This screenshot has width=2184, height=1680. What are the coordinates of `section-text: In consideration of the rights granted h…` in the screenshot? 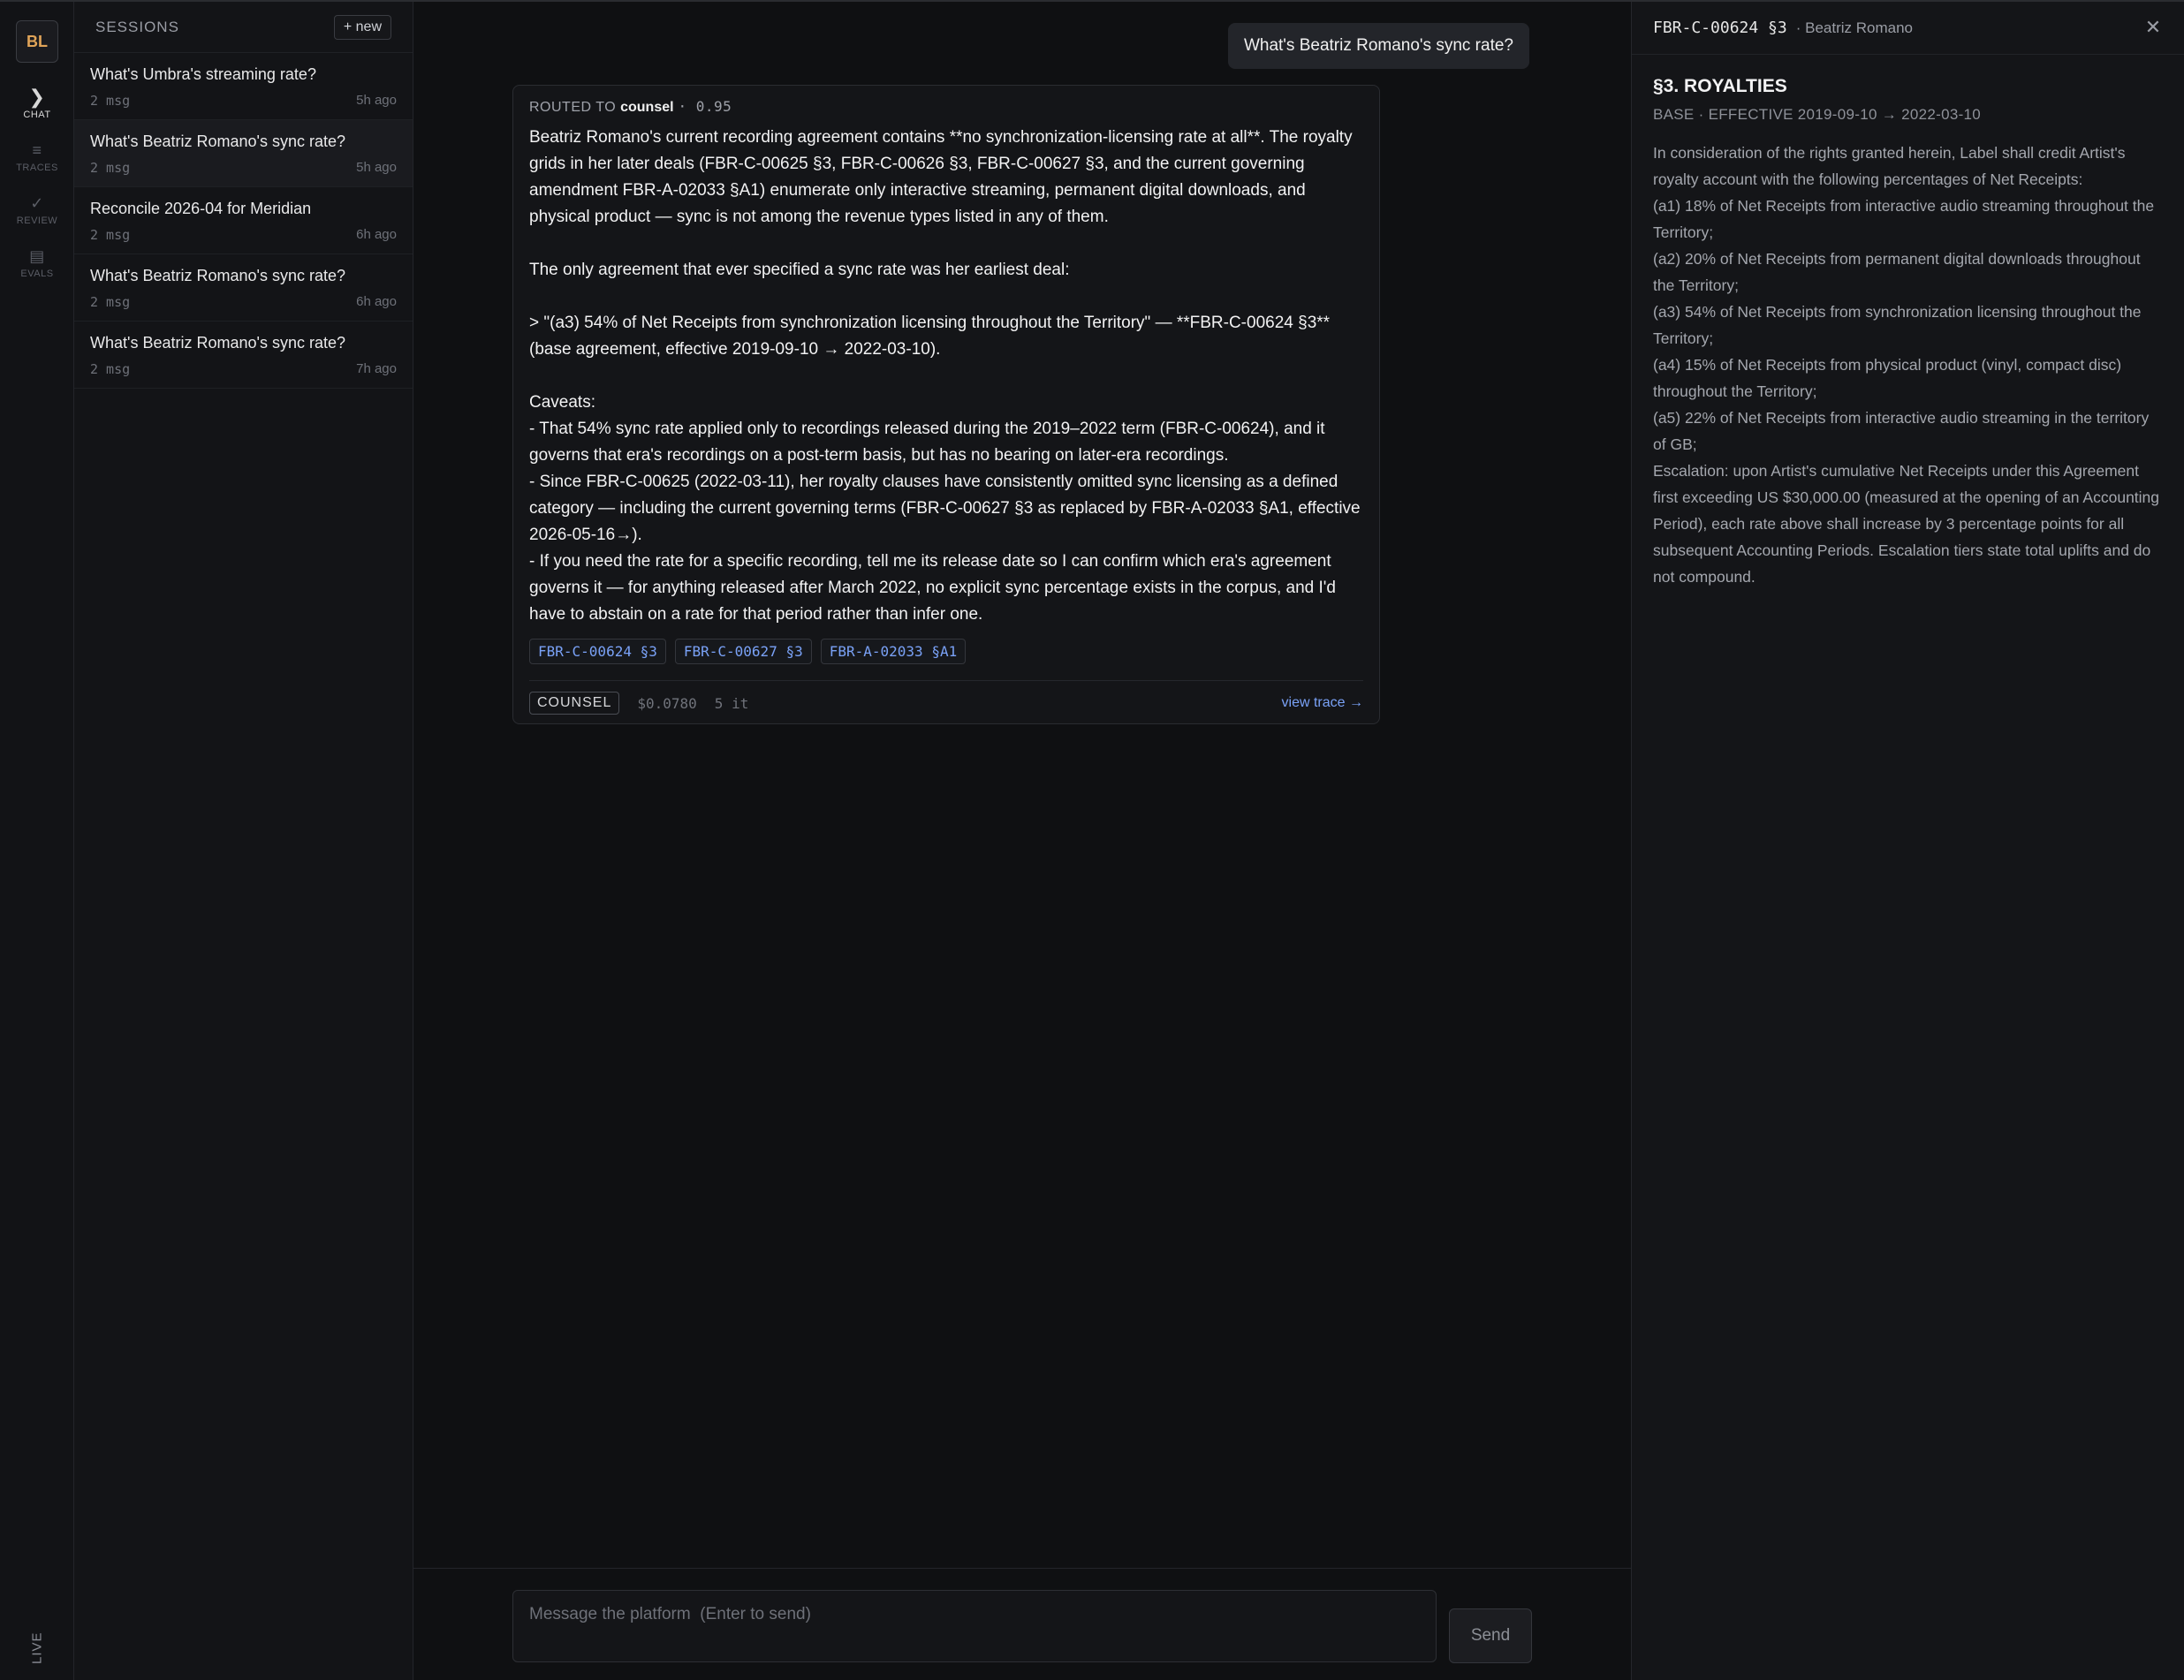 It's located at (1908, 365).